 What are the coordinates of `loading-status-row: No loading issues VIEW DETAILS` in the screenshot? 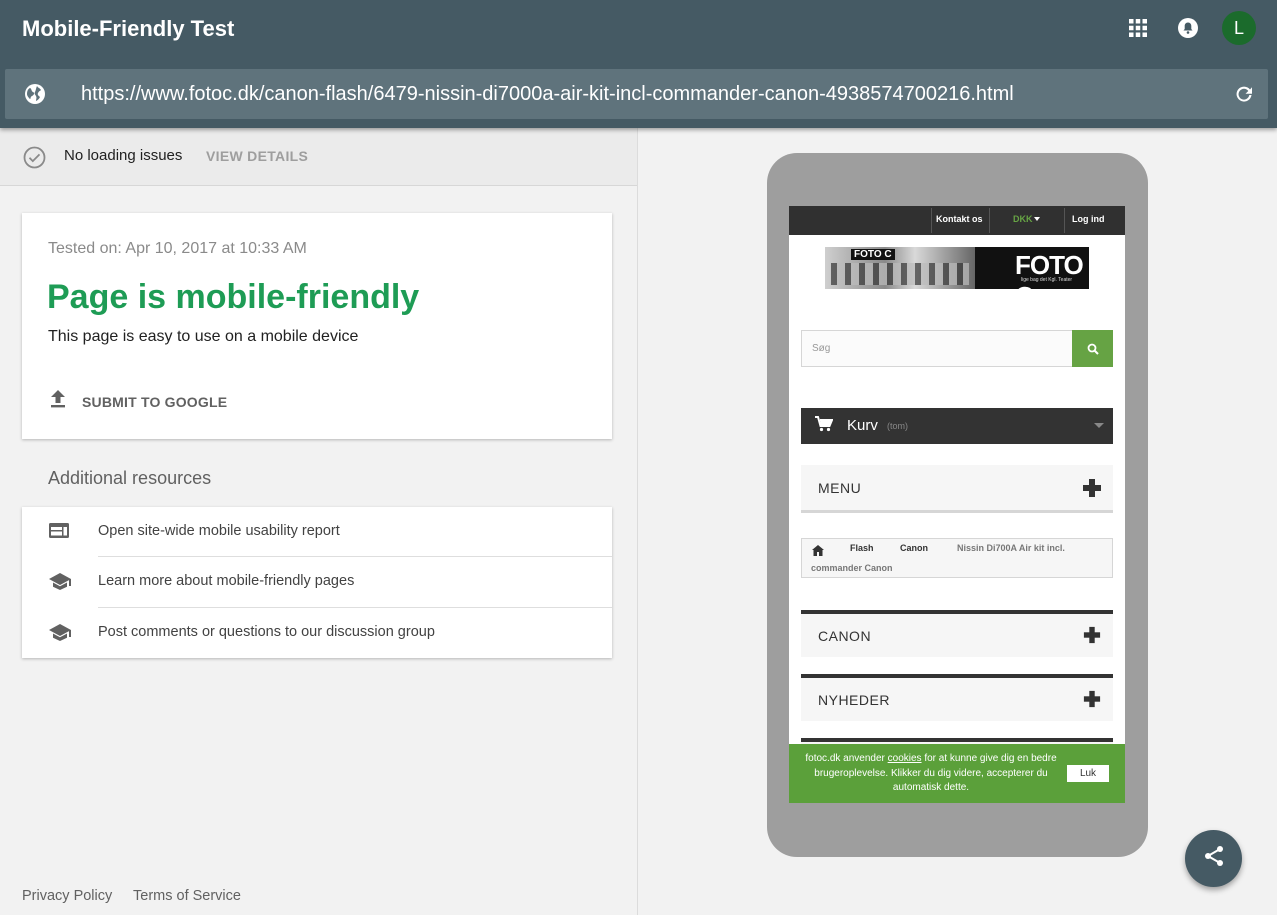 It's located at (318, 157).